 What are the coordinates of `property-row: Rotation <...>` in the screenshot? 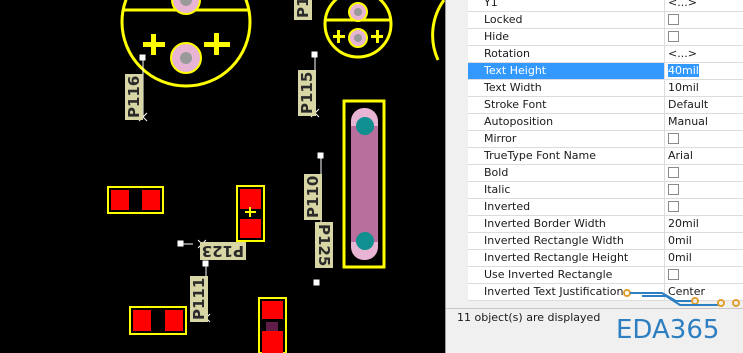 It's located at (605, 54).